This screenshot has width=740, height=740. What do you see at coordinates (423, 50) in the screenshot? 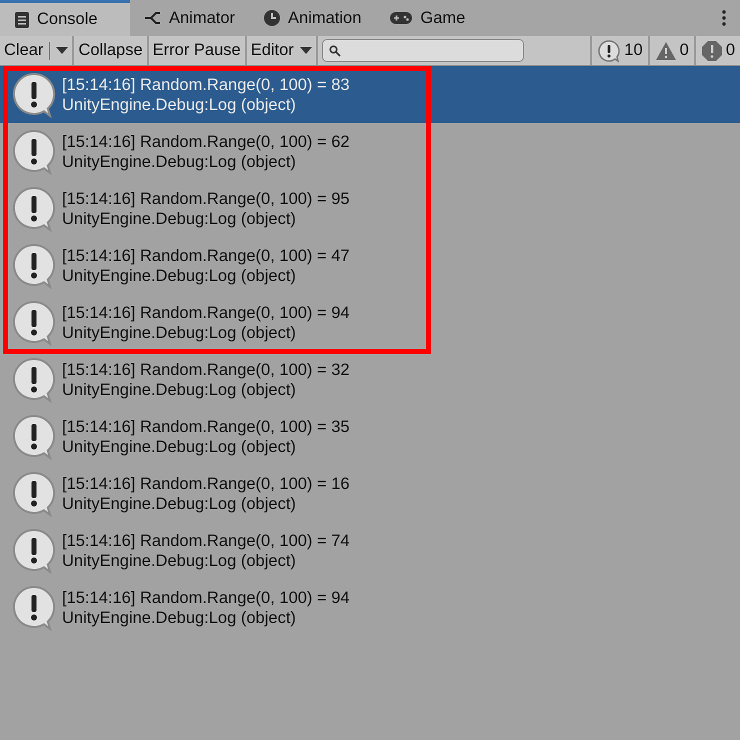
I see `search-field` at bounding box center [423, 50].